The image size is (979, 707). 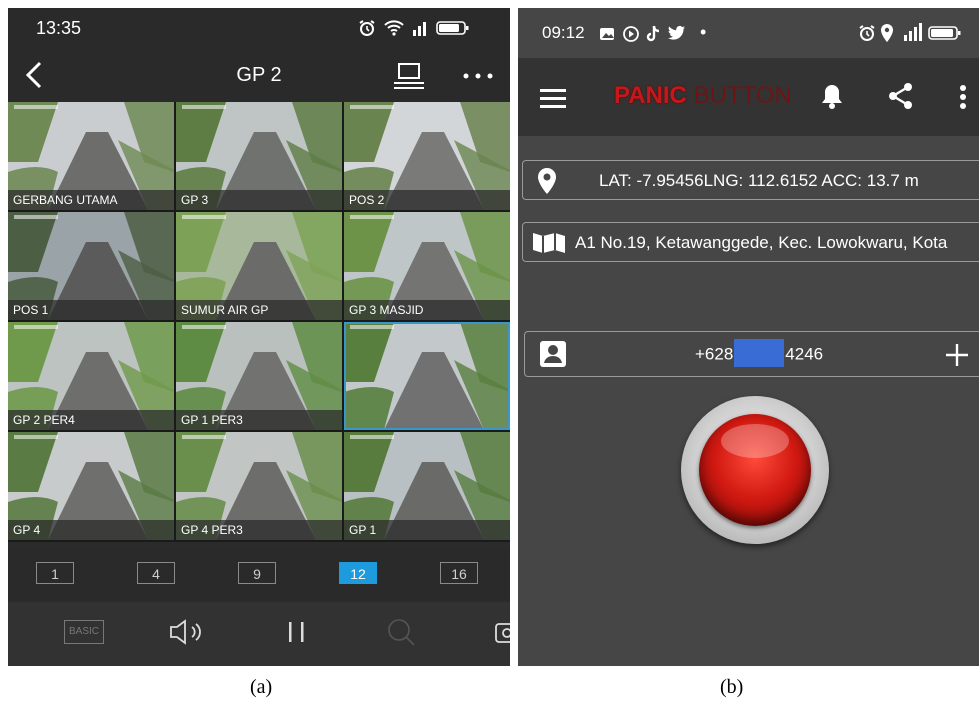 I want to click on layout-selector: 1 4 9 12 16, so click(x=259, y=574).